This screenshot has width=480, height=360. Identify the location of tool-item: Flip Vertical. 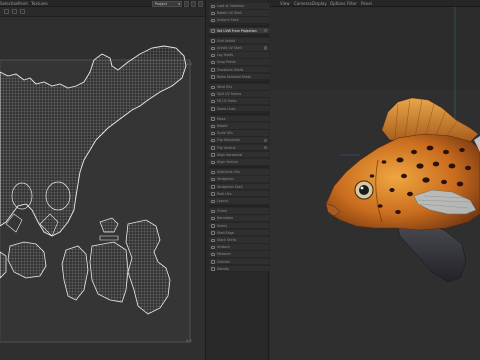
(239, 148).